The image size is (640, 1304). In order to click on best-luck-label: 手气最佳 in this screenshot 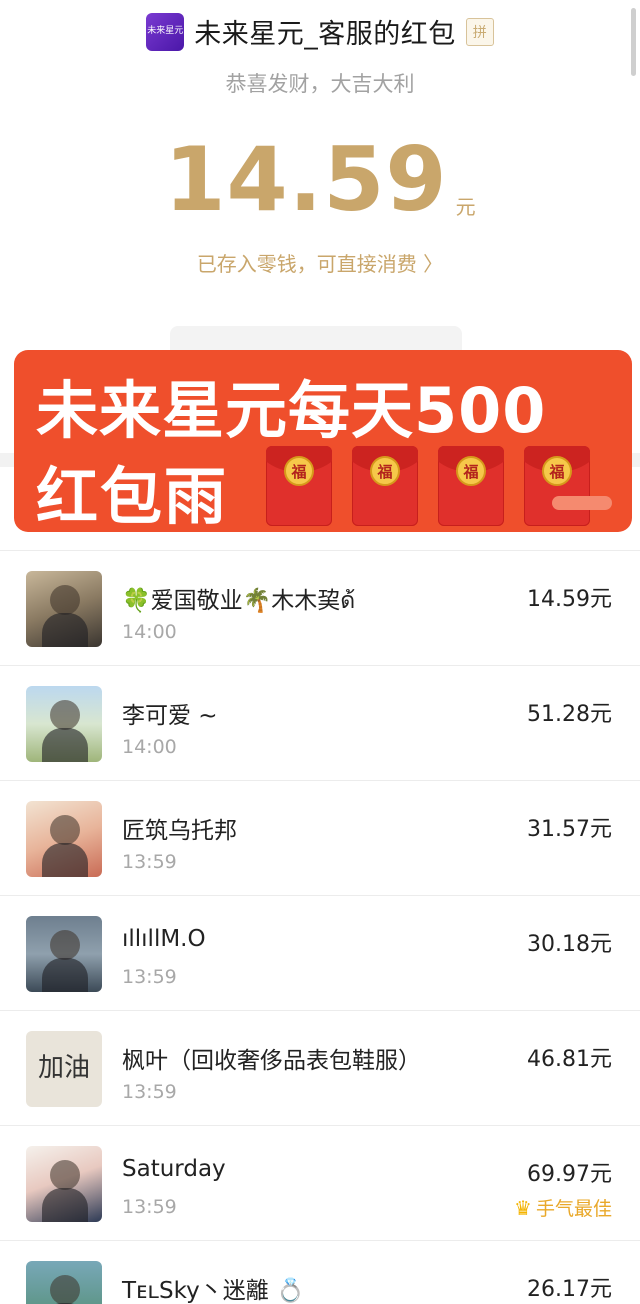, I will do `click(573, 1209)`.